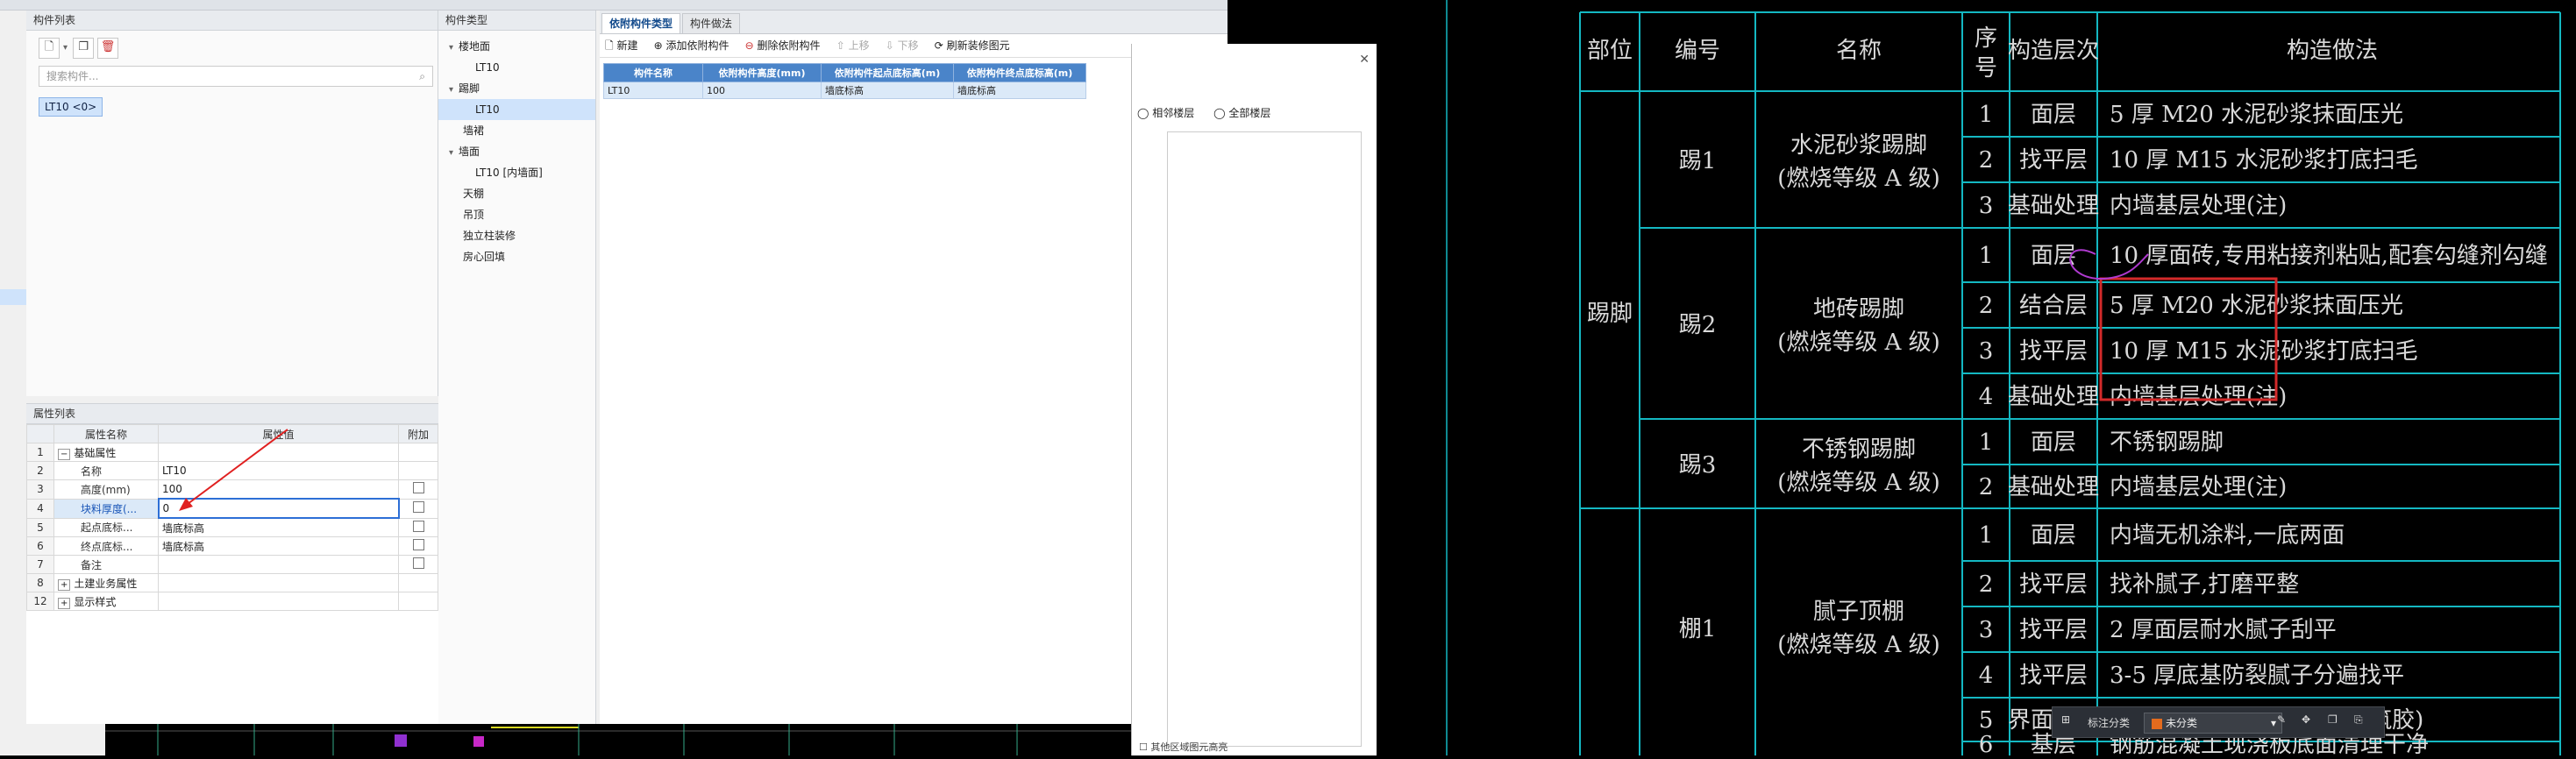 The image size is (2576, 759). I want to click on move-up-button: ⇧ 上移, so click(853, 45).